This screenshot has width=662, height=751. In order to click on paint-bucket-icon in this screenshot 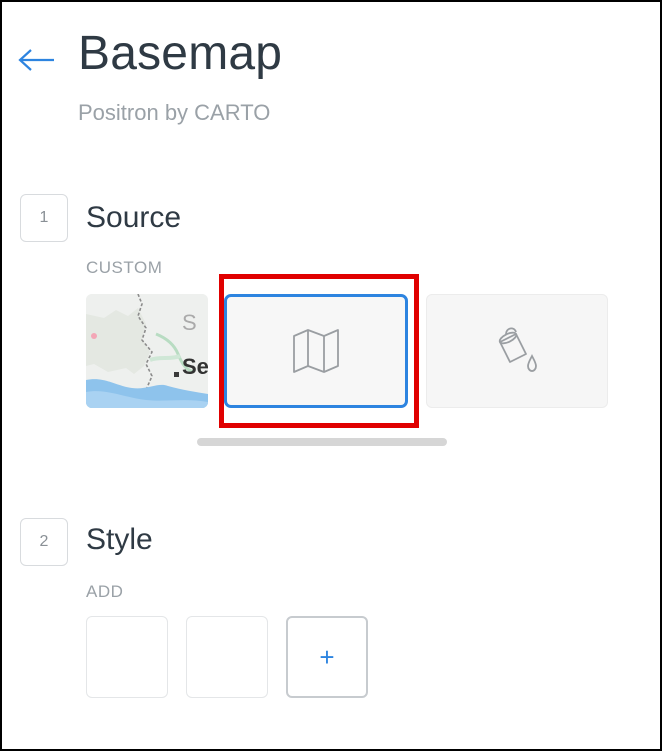, I will do `click(517, 349)`.